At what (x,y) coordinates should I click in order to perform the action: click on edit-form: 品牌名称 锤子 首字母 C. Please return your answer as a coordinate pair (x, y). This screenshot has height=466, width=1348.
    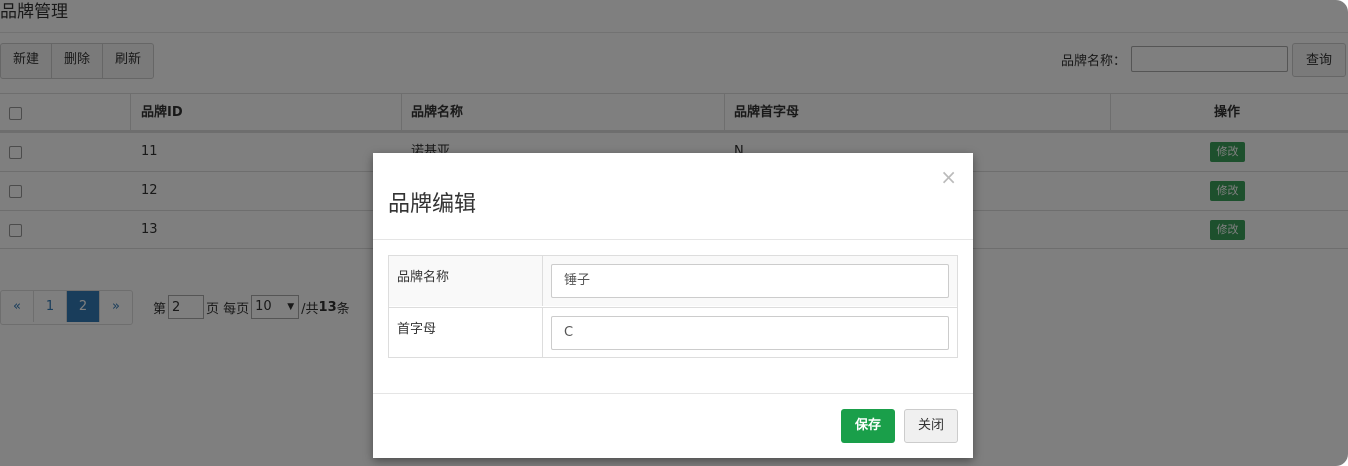
    Looking at the image, I should click on (673, 306).